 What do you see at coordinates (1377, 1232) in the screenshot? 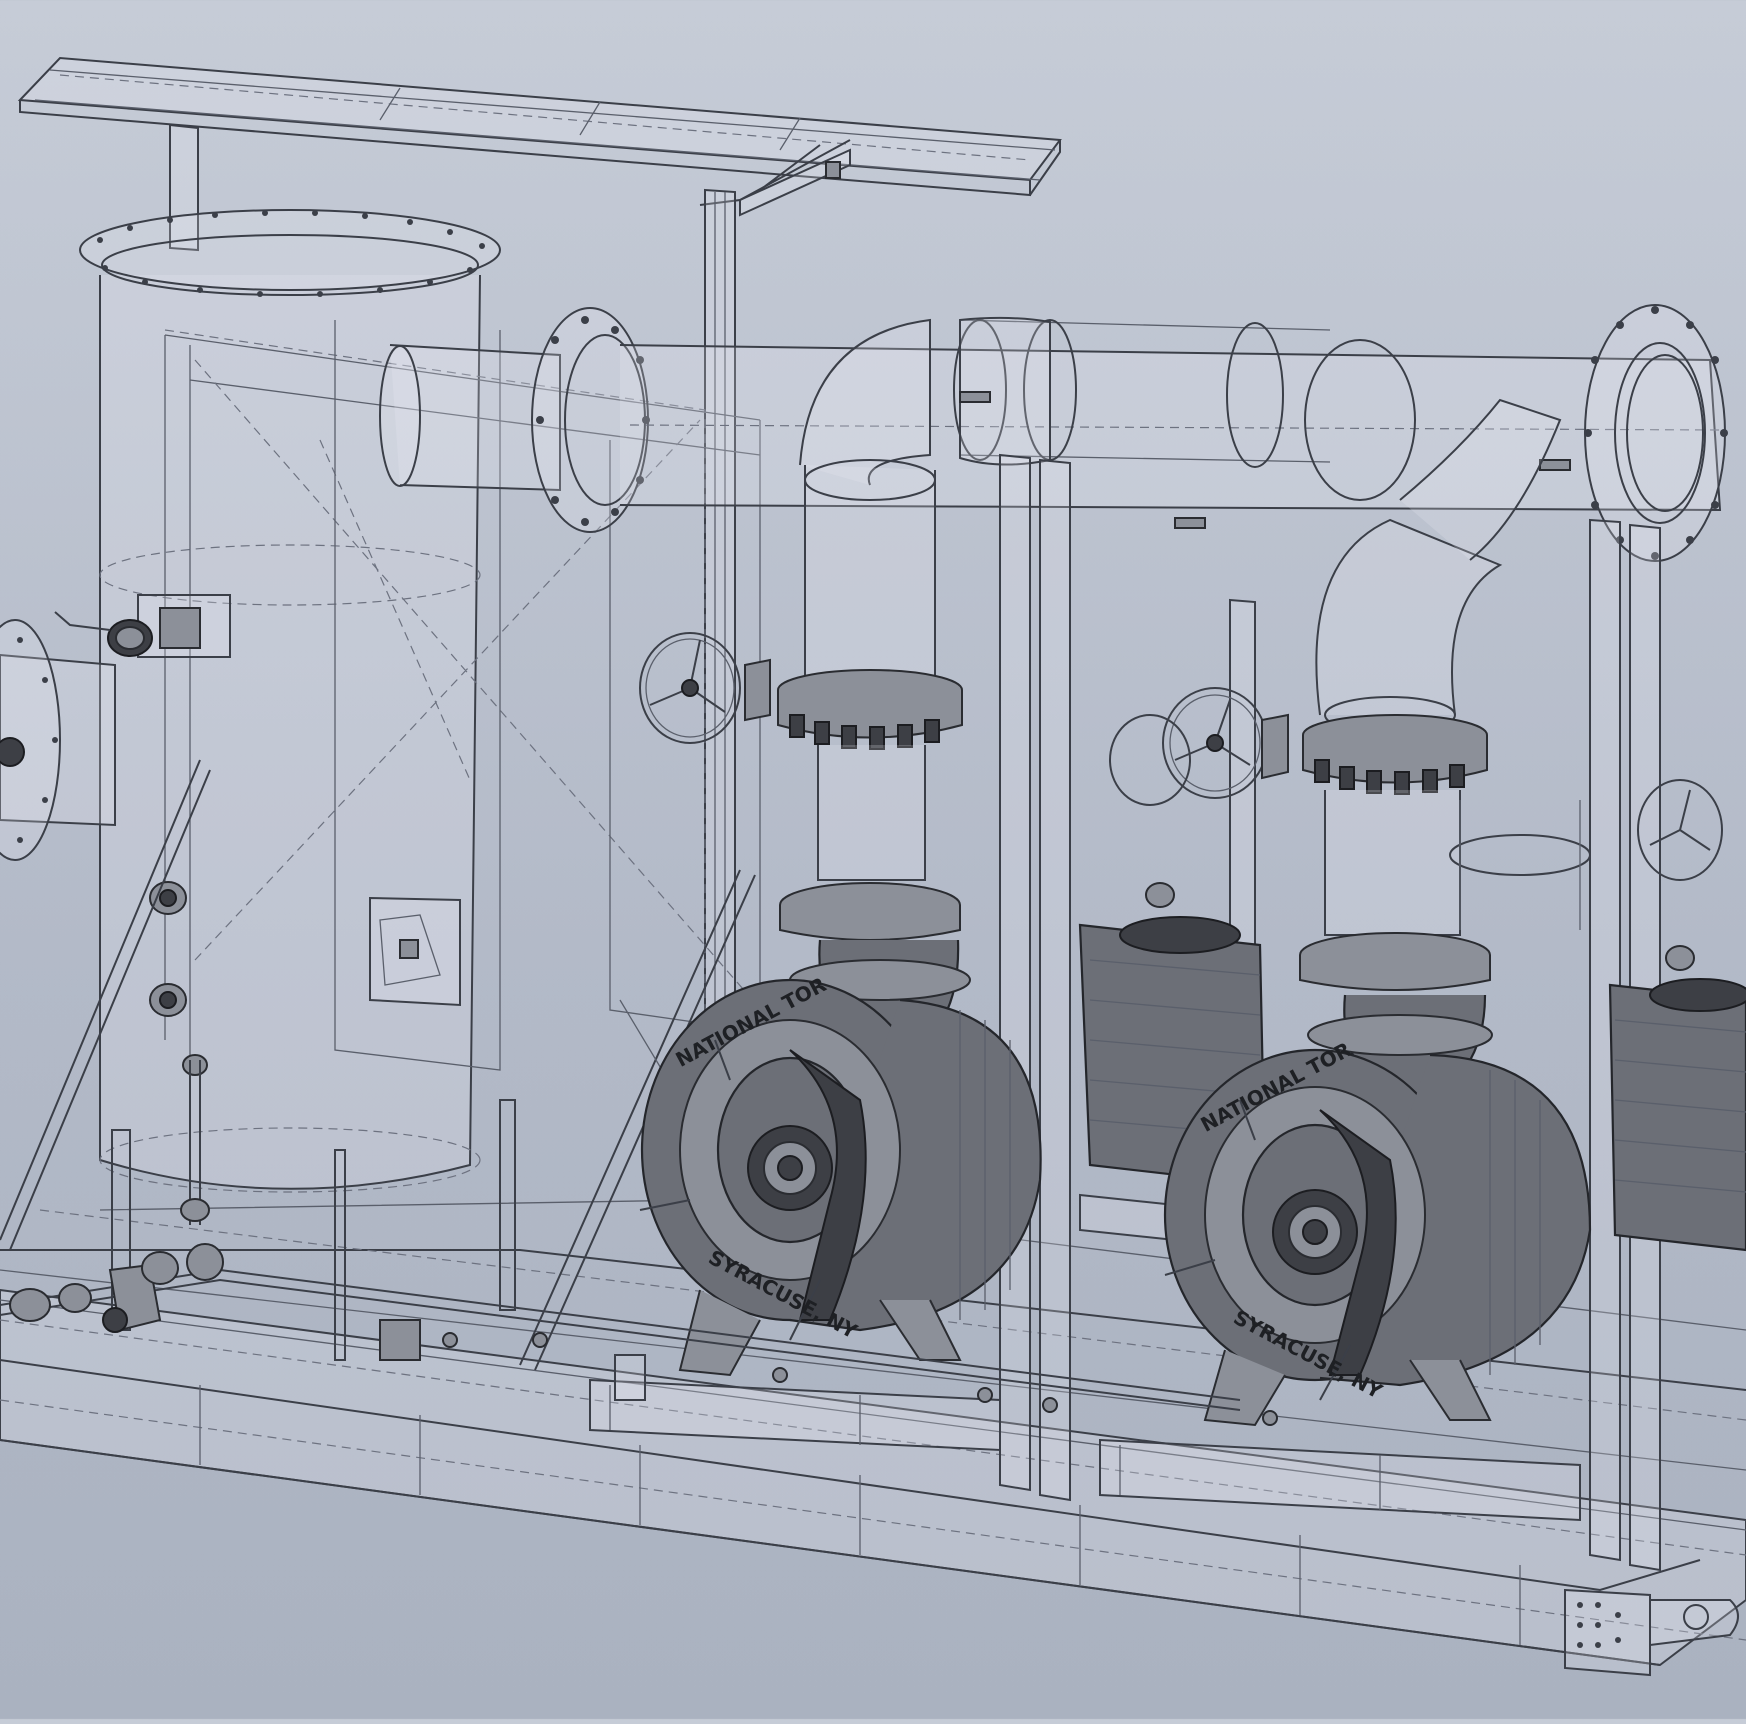
I see `pump-2-volute: NATIONAL TOR SYRACUSE, NY` at bounding box center [1377, 1232].